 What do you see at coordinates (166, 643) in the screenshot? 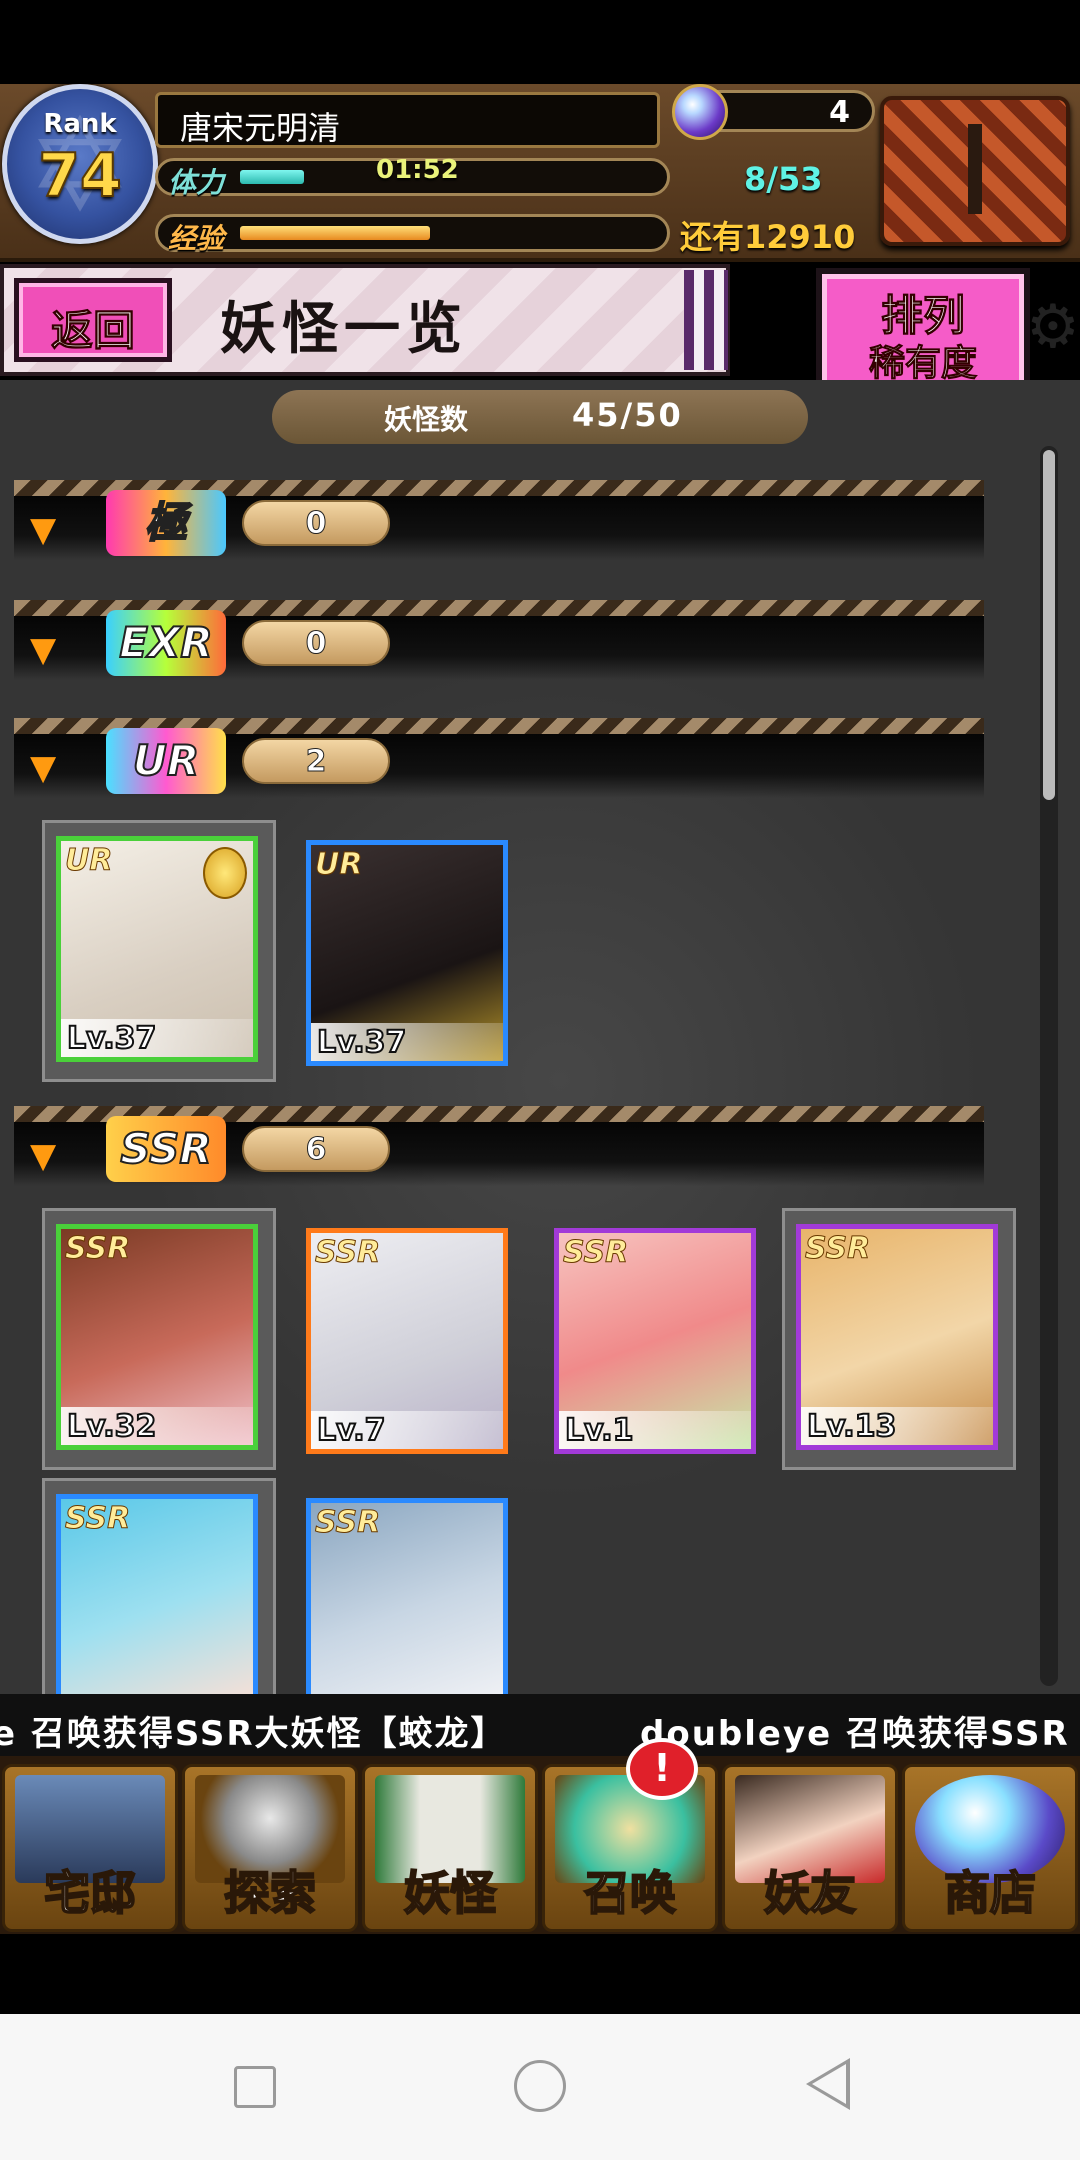
I see `rarity-tag: EXR` at bounding box center [166, 643].